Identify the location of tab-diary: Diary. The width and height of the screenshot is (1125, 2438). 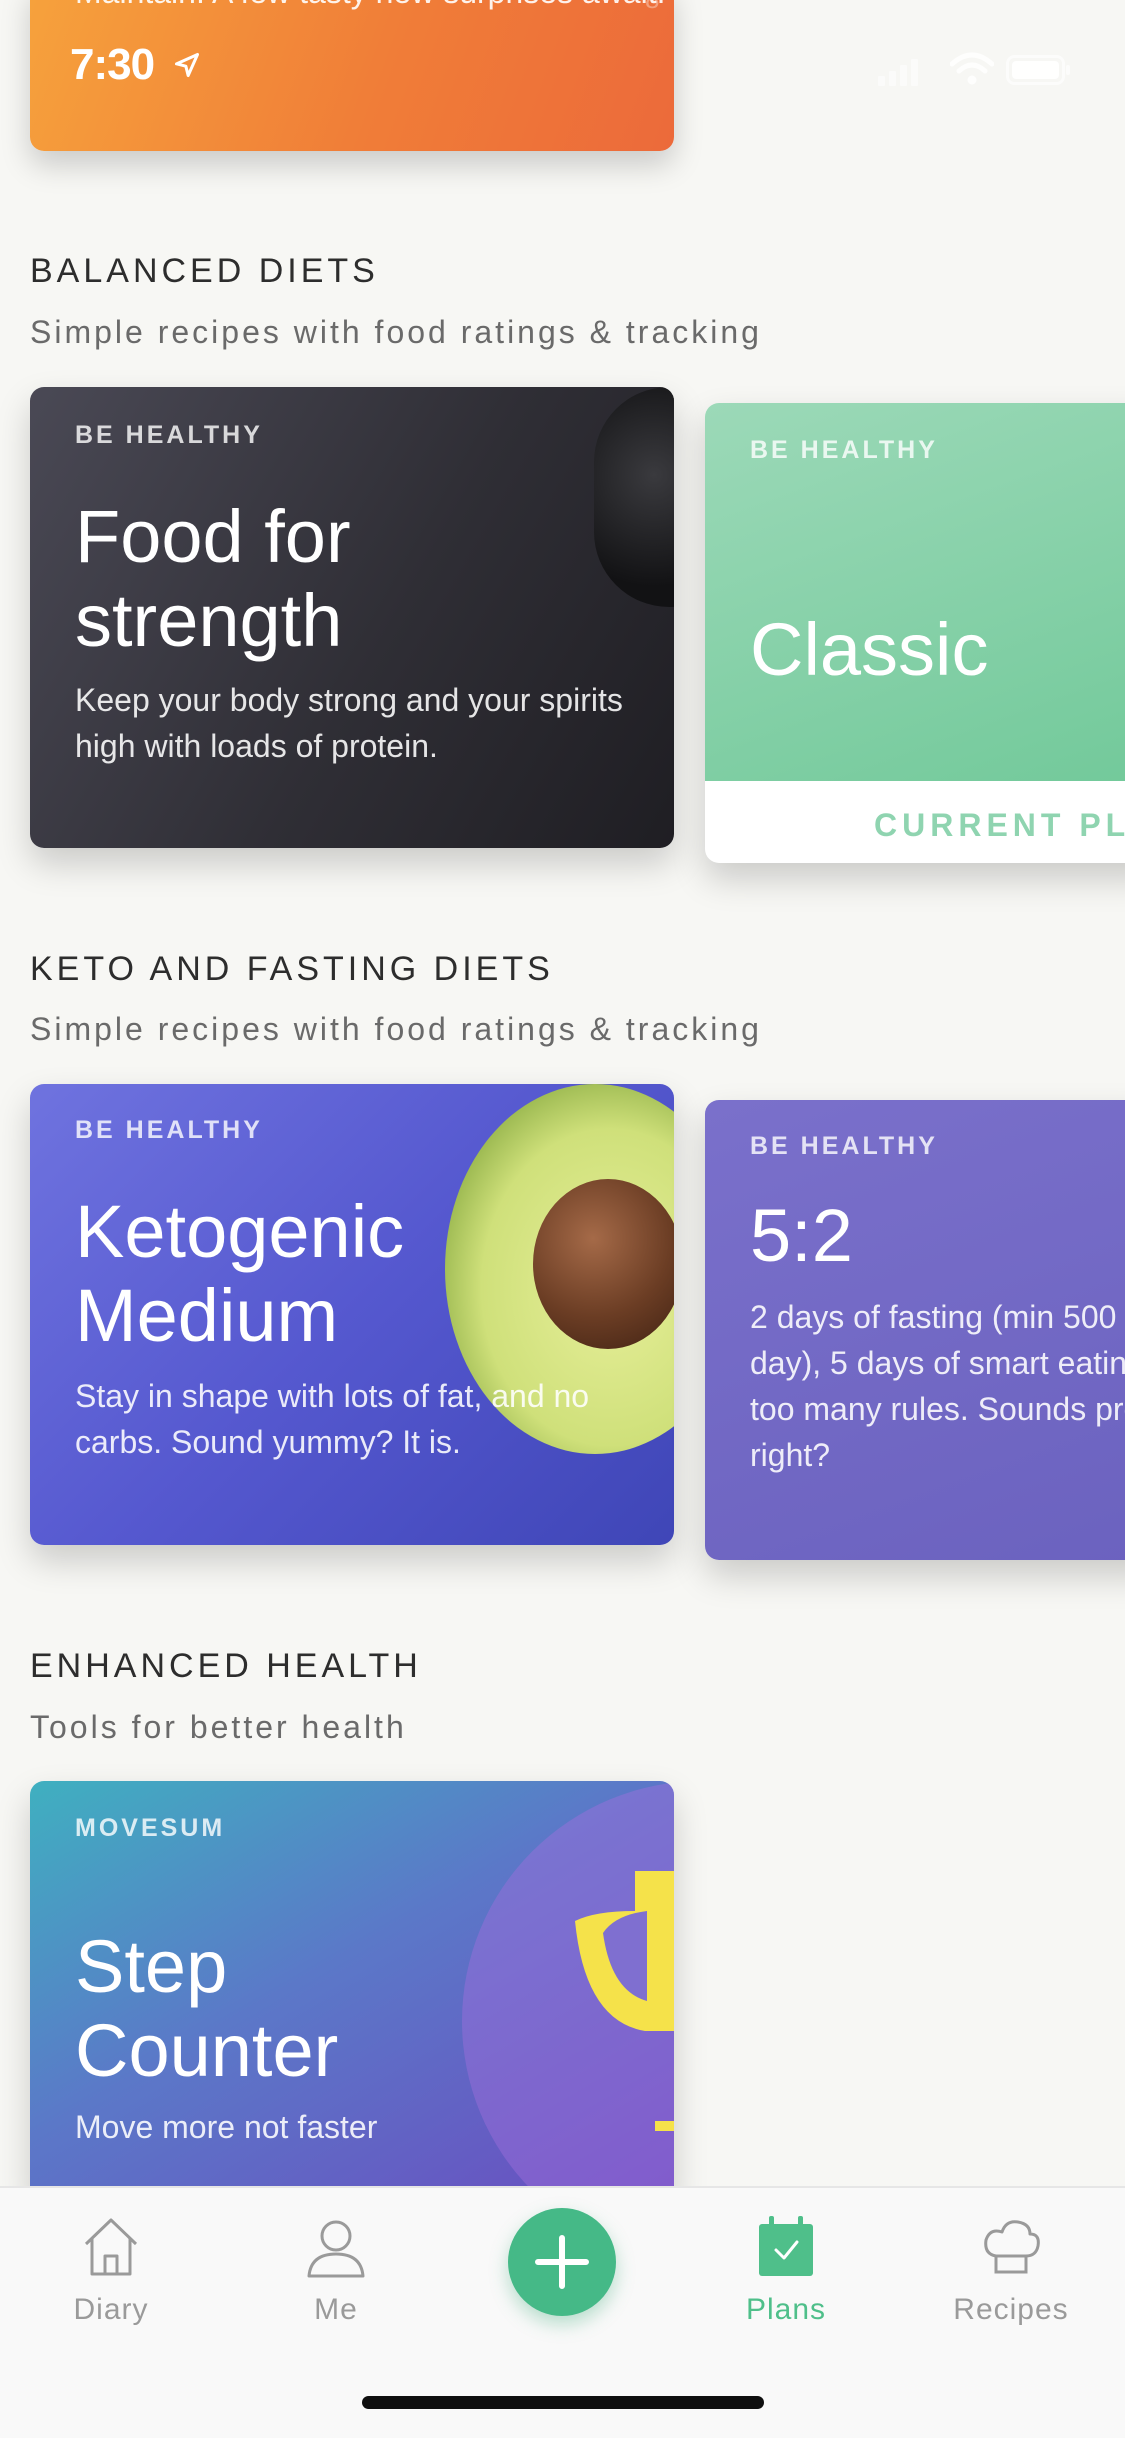
(111, 2270).